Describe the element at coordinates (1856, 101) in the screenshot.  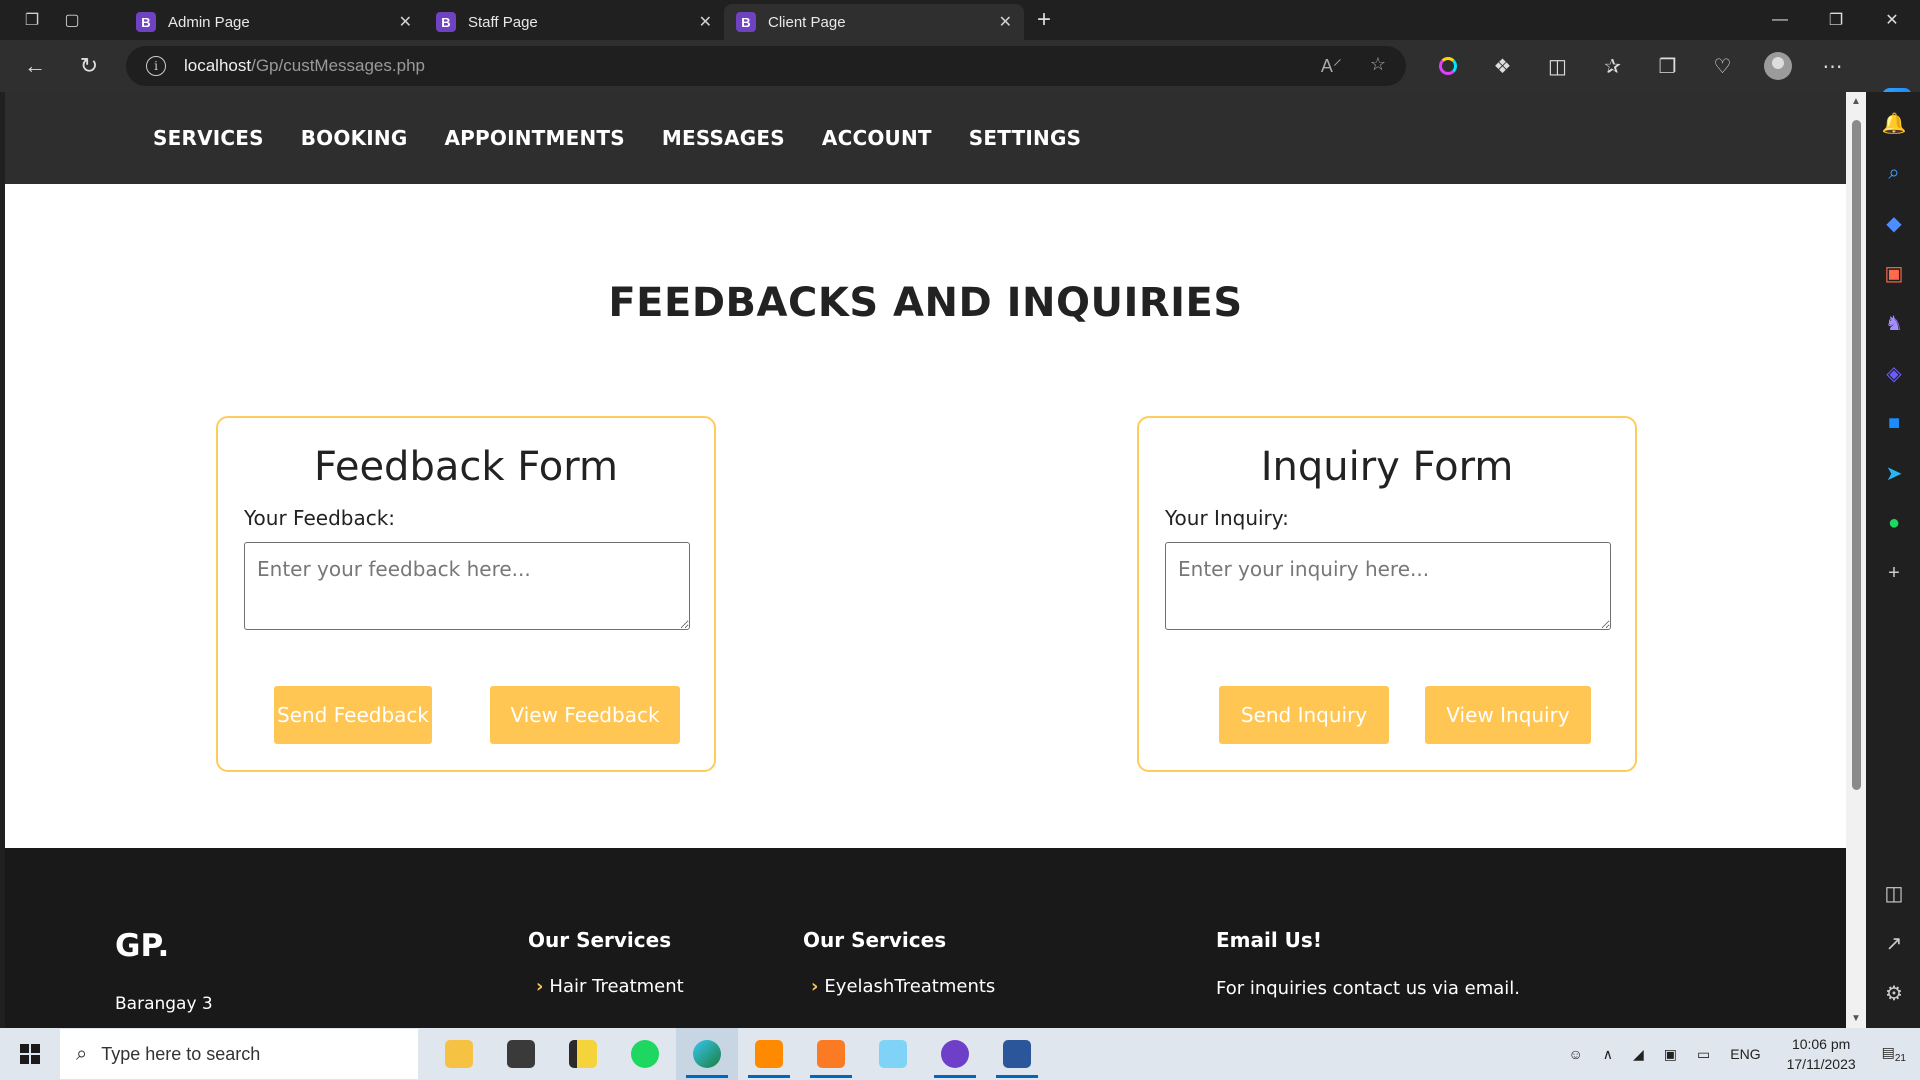
I see `scroll-up-icon: ▲` at that location.